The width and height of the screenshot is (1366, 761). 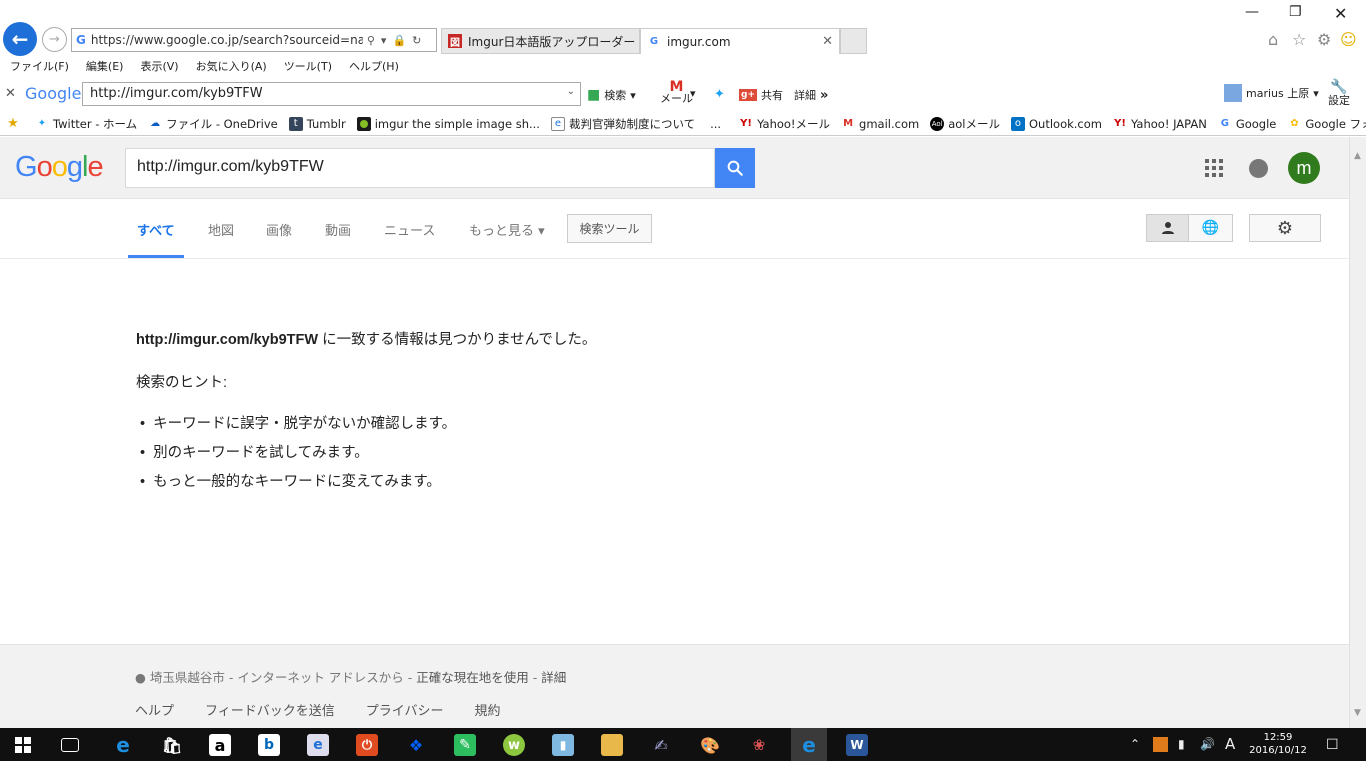 What do you see at coordinates (15, 123) in the screenshot?
I see `favorites-bar-star: ★` at bounding box center [15, 123].